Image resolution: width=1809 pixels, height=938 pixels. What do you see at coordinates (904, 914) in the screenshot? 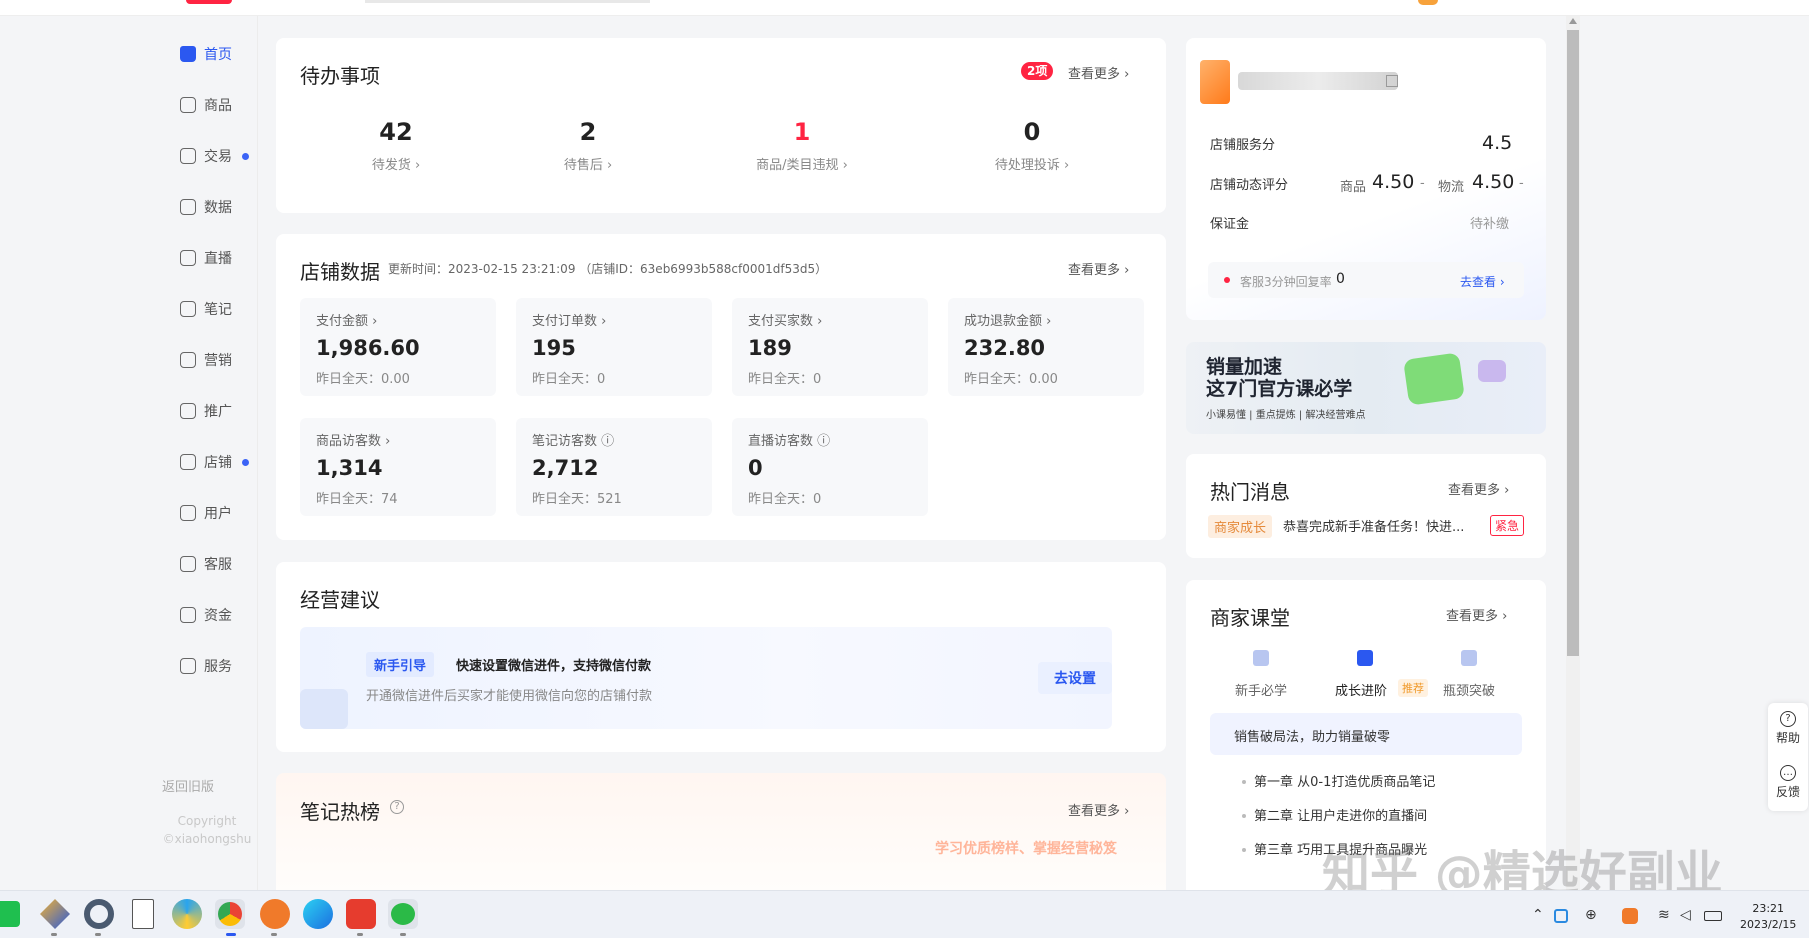
I see `windows-taskbar: ⌃ ⊕ ≋ ◁ 23:21 2023/2/15` at bounding box center [904, 914].